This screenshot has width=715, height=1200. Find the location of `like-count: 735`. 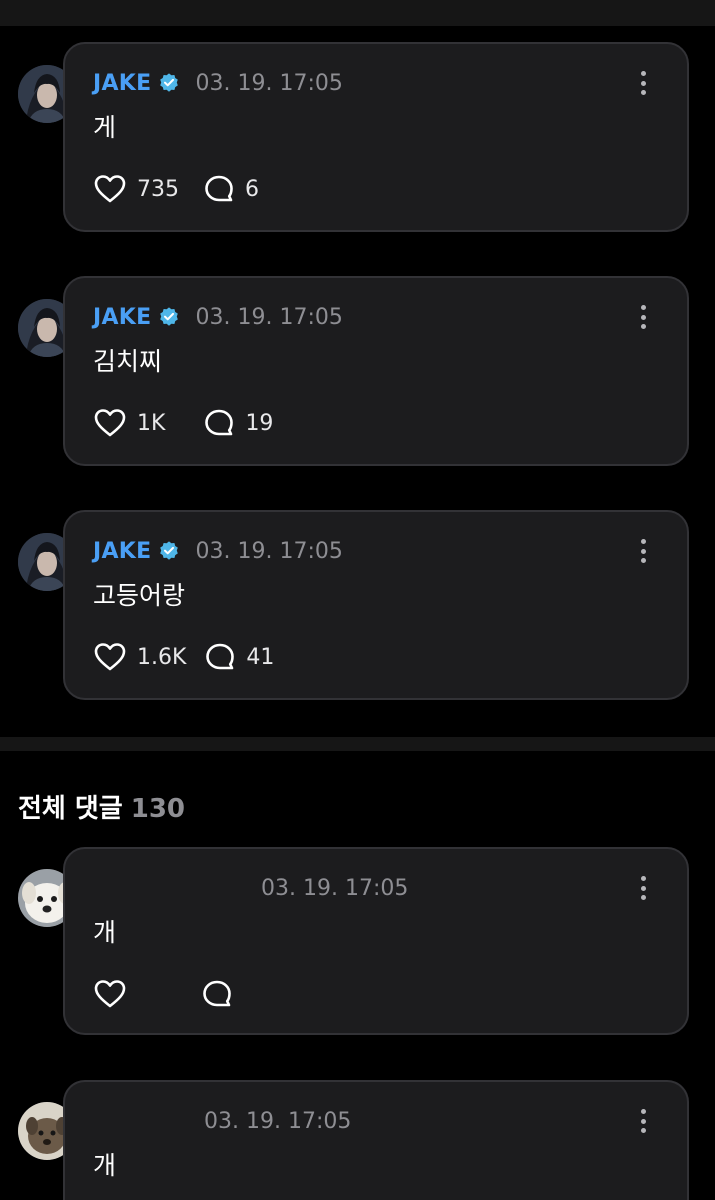

like-count: 735 is located at coordinates (158, 189).